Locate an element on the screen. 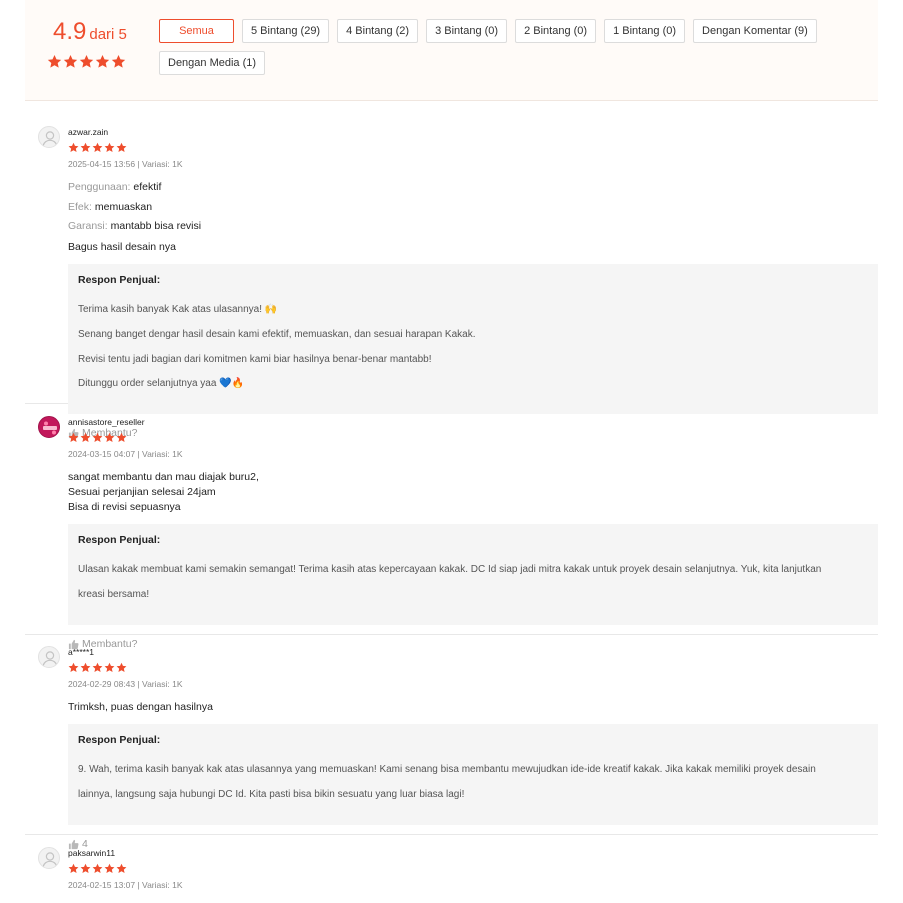 The image size is (903, 903). review-attribute: Efek: memuaskan is located at coordinates (473, 207).